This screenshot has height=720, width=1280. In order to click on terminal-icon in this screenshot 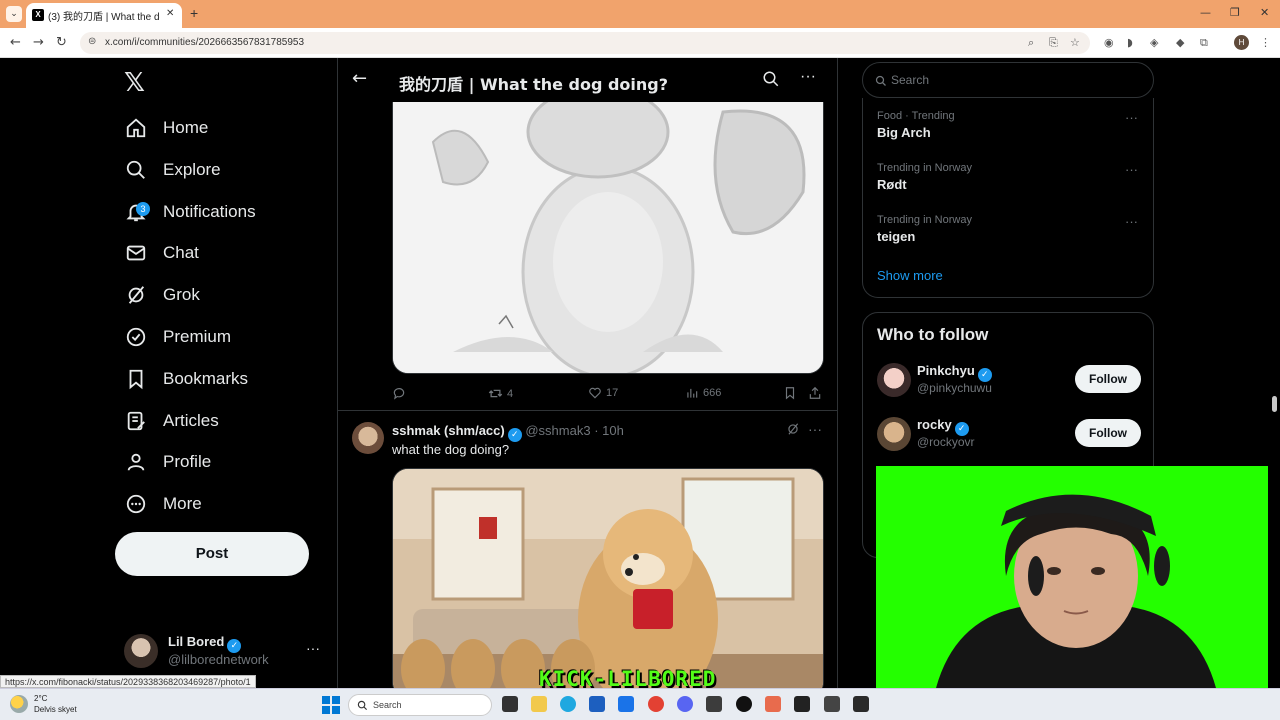, I will do `click(861, 704)`.